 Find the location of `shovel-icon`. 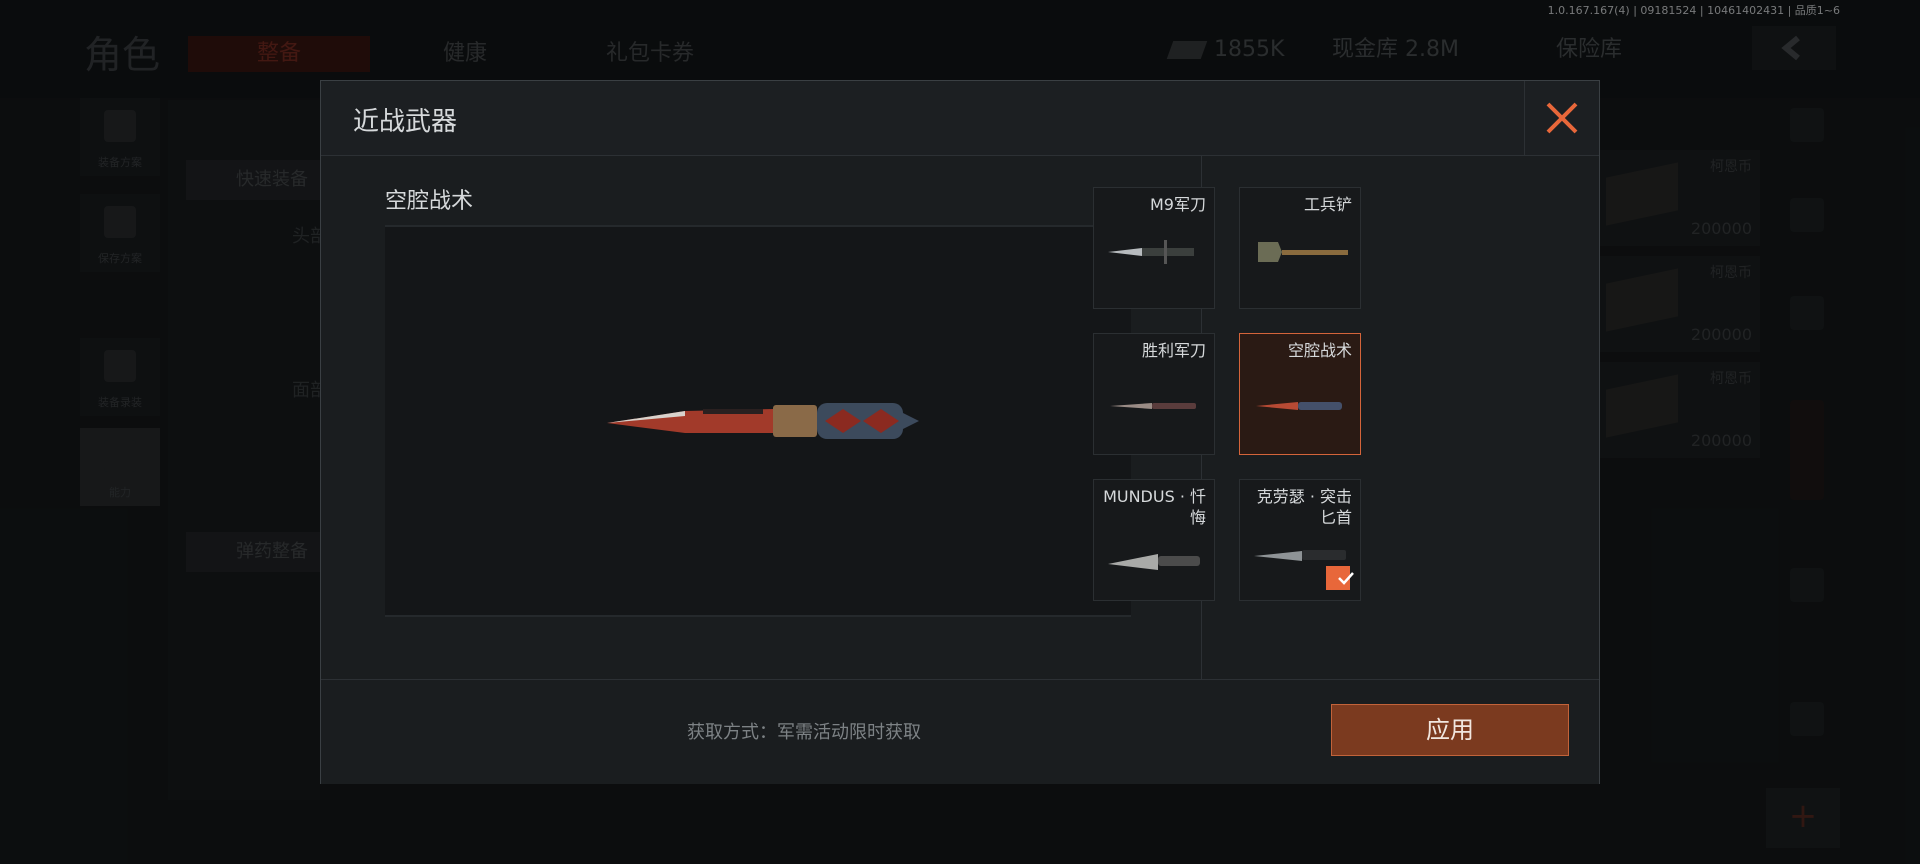

shovel-icon is located at coordinates (1303, 252).